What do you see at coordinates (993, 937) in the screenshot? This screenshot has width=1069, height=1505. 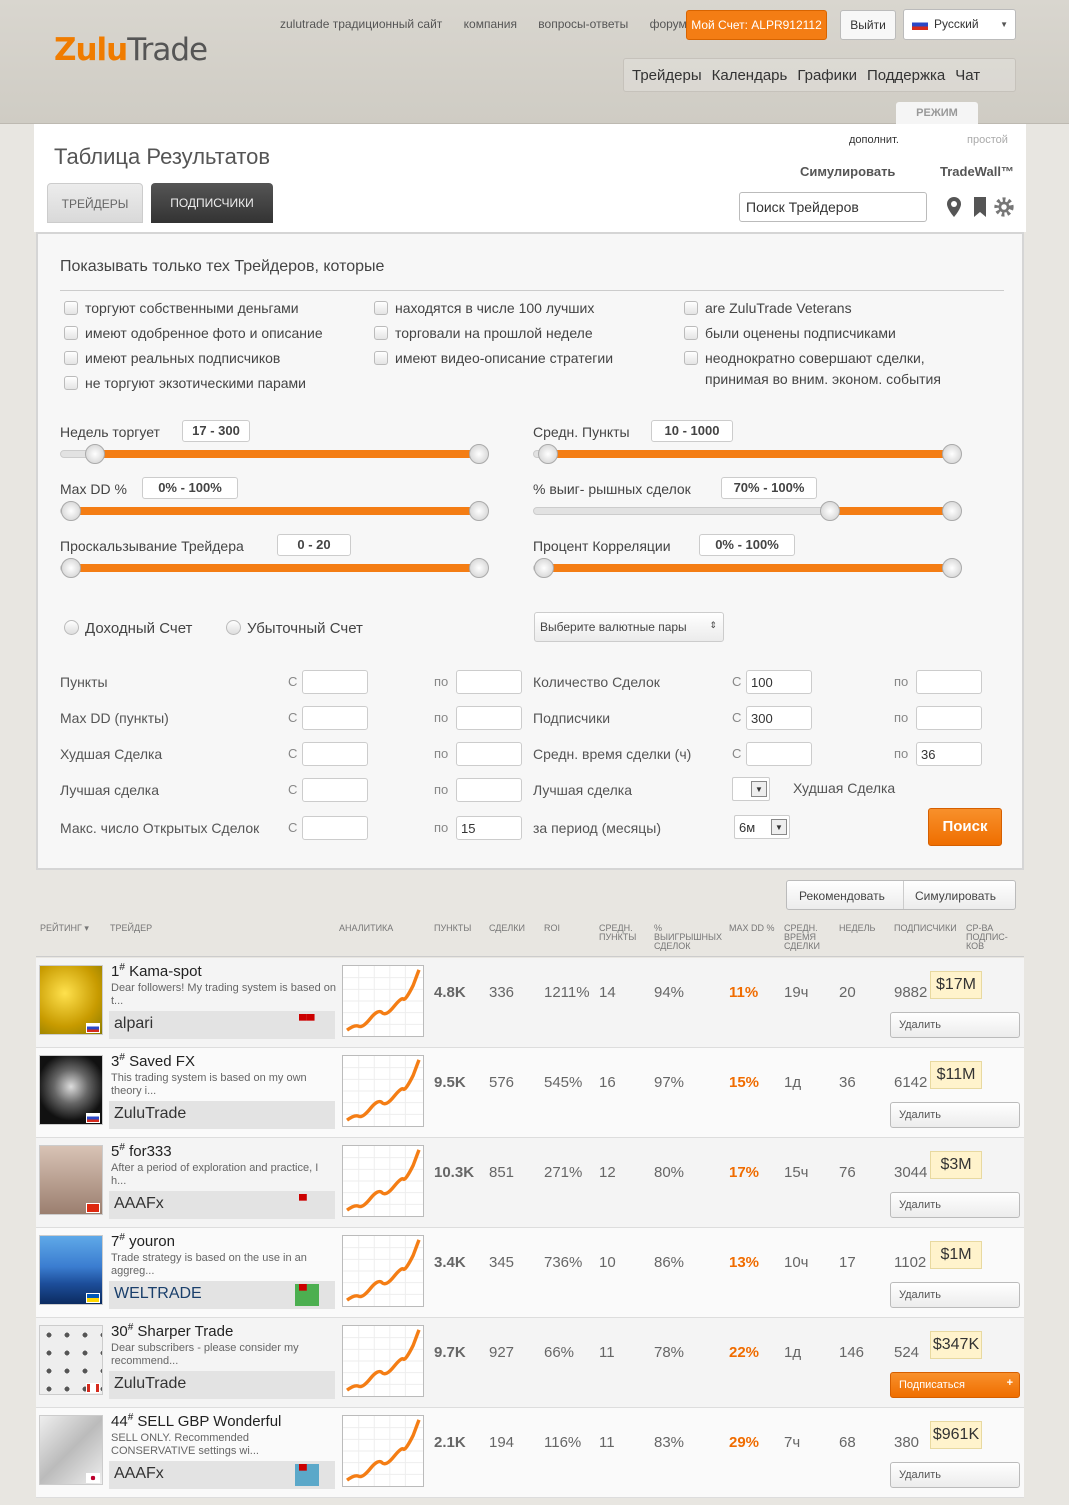 I see `col-funds: СР-ВА ПОДПИС- КОВ` at bounding box center [993, 937].